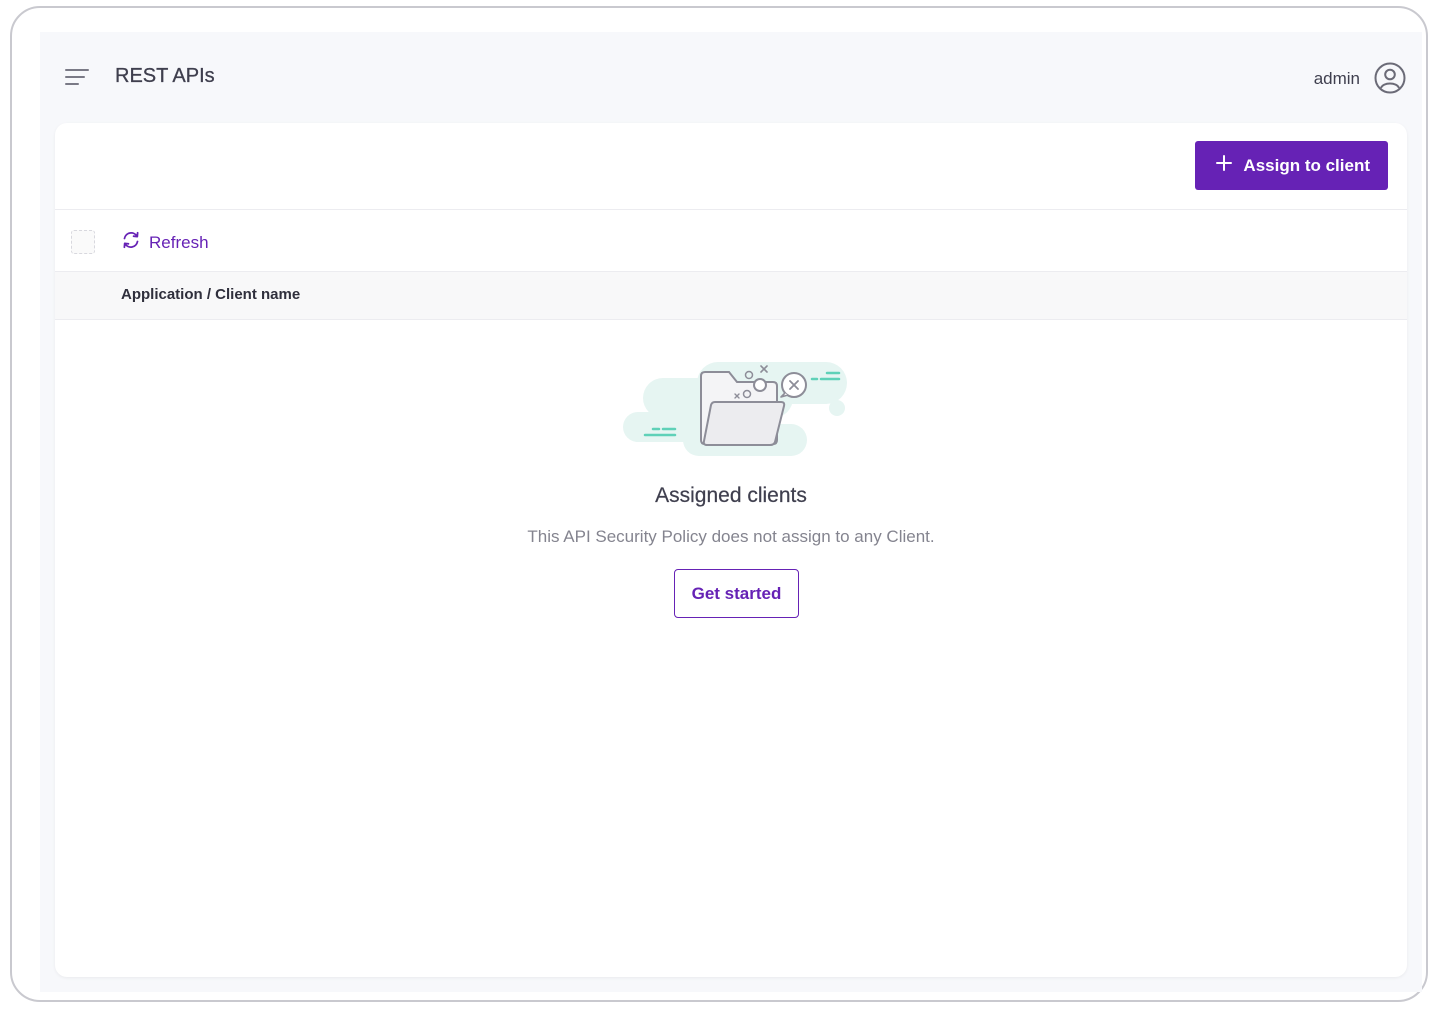 This screenshot has width=1438, height=1016. I want to click on assign-to-client-button: Assign to client, so click(1291, 165).